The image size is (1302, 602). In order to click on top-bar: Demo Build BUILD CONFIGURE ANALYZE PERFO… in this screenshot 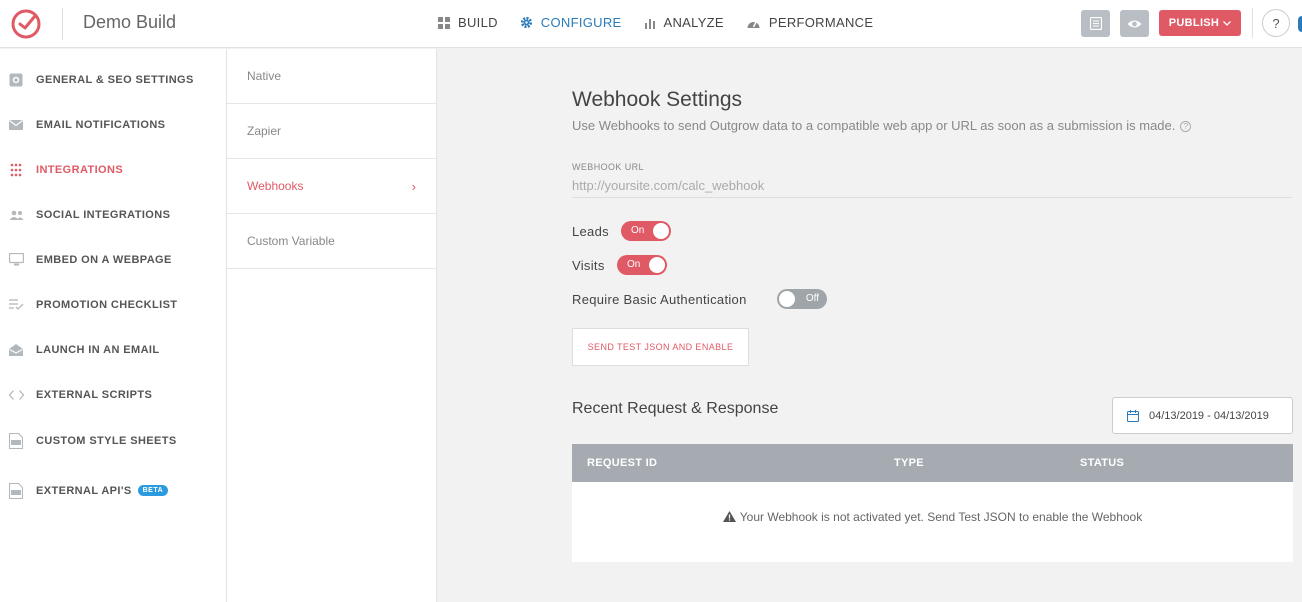, I will do `click(651, 24)`.